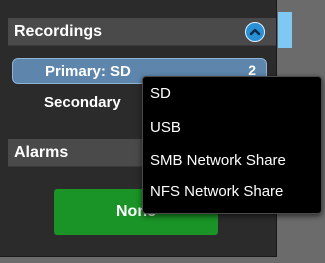 This screenshot has width=325, height=263. Describe the element at coordinates (285, 30) in the screenshot. I see `scrollbar` at that location.